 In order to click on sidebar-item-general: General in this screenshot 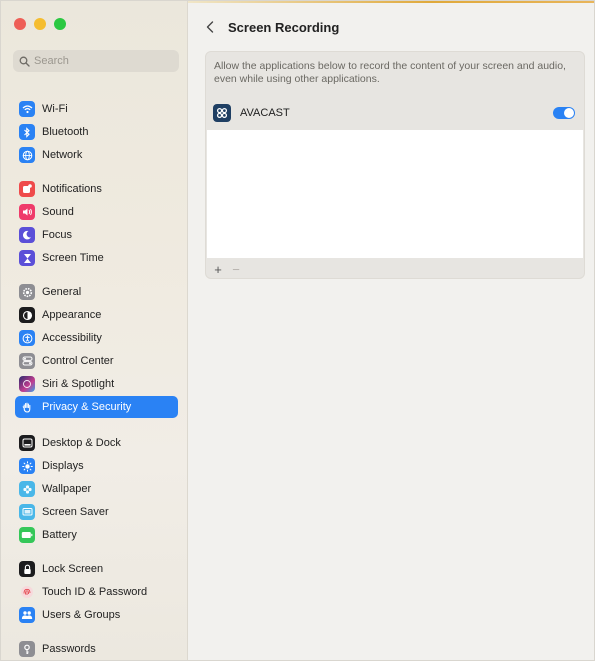, I will do `click(96, 292)`.